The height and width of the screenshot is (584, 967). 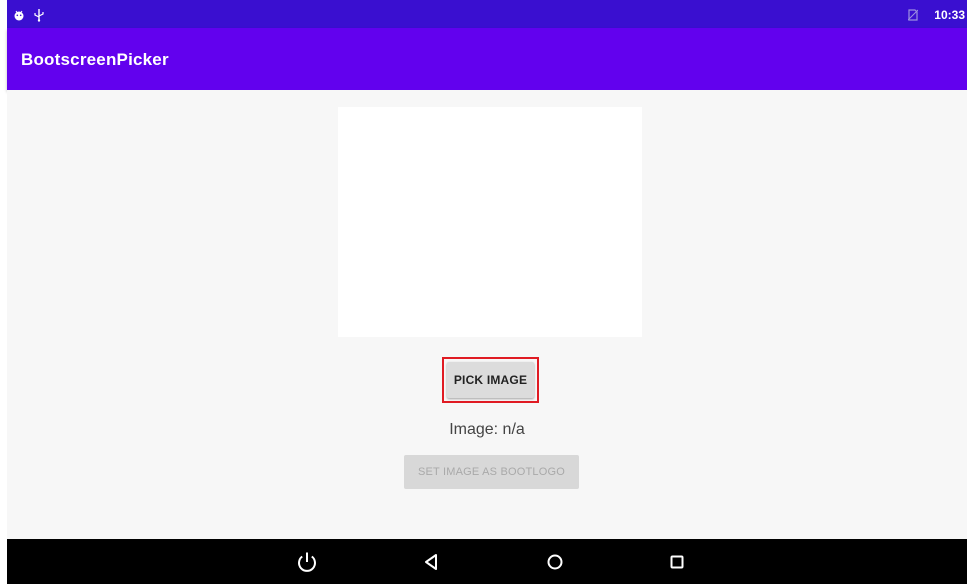 What do you see at coordinates (487, 429) in the screenshot?
I see `image-status-label: Image: n/a` at bounding box center [487, 429].